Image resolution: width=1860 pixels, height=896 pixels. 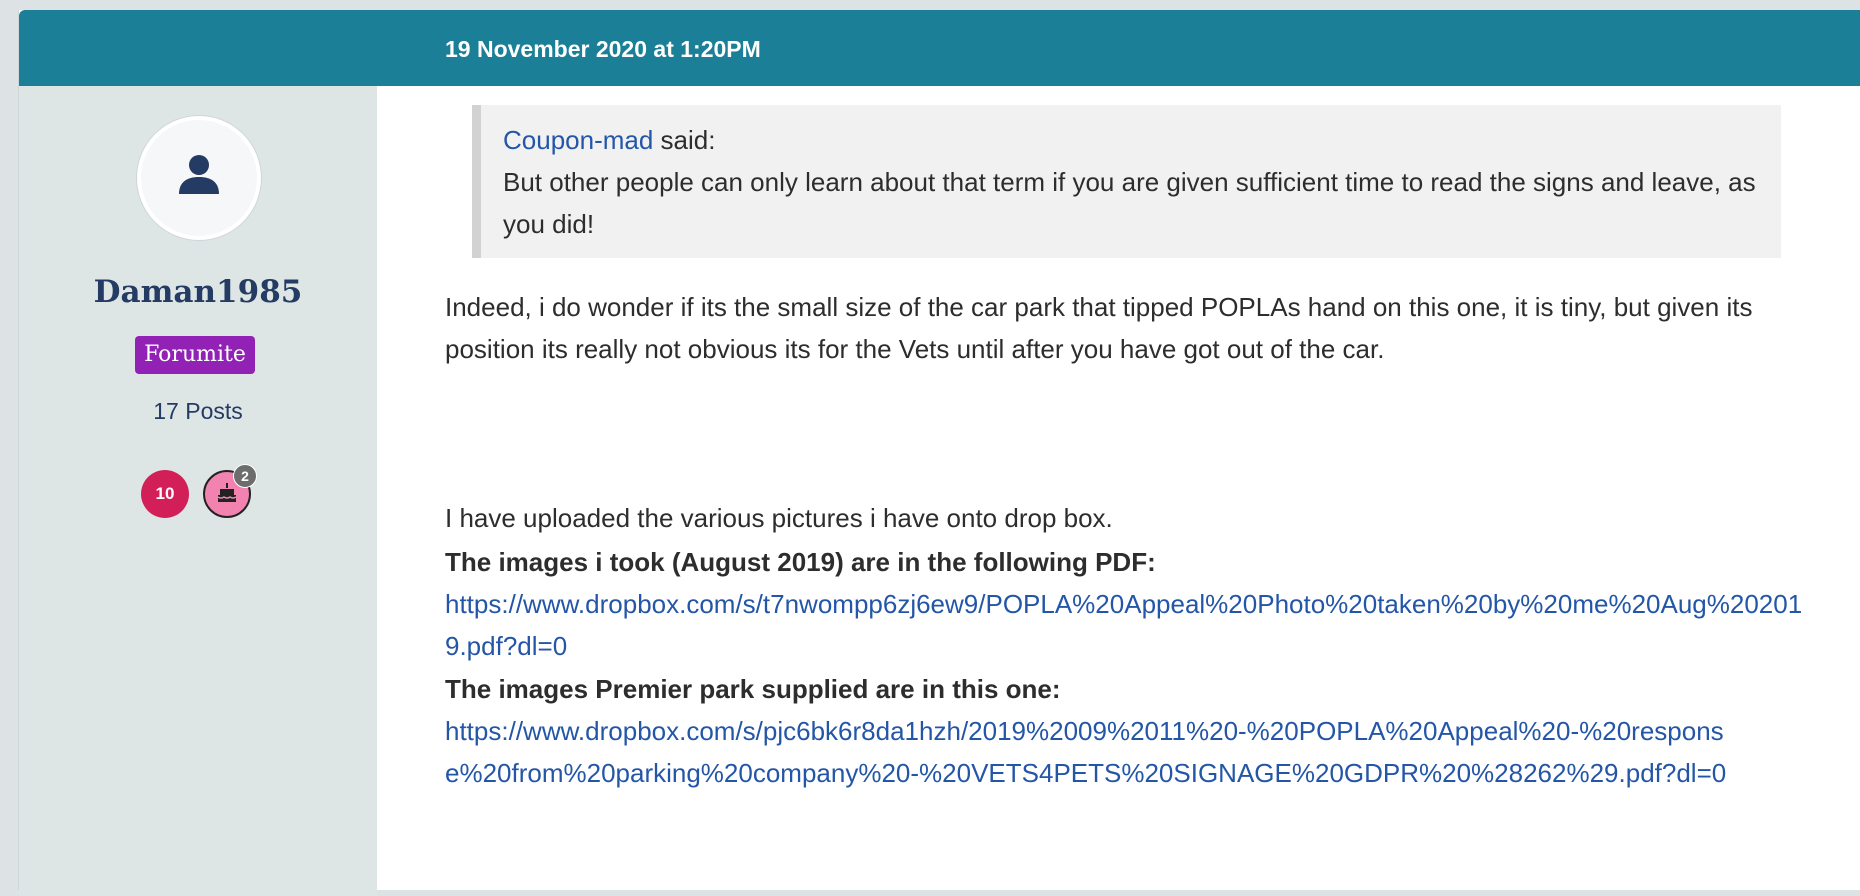 I want to click on quote-said-label: said:, so click(x=684, y=140).